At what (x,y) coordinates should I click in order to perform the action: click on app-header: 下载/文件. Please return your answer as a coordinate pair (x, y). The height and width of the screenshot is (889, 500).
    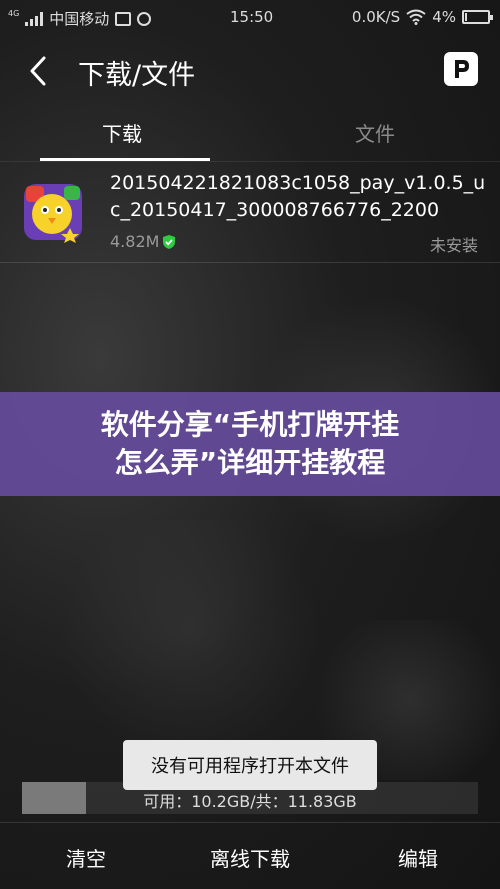
    Looking at the image, I should click on (250, 70).